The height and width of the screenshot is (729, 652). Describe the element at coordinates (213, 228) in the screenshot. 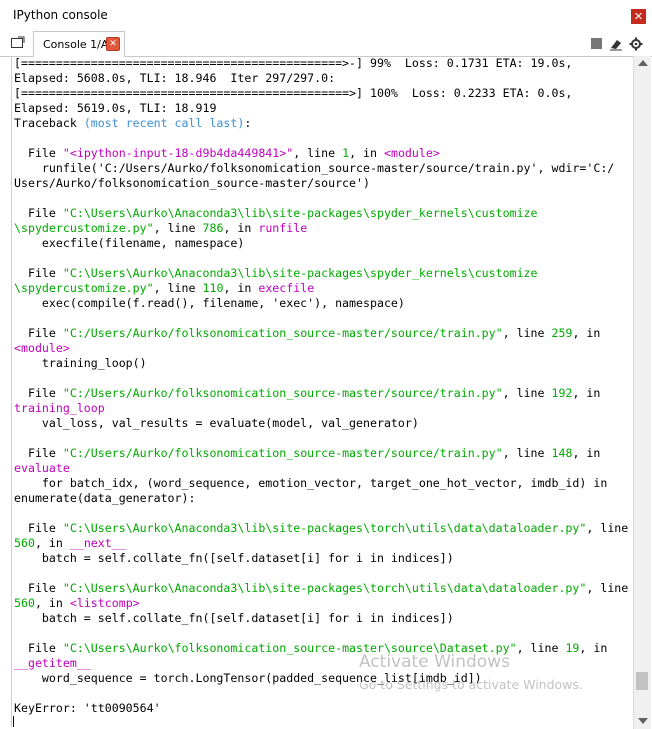

I see `console-text: 786` at that location.